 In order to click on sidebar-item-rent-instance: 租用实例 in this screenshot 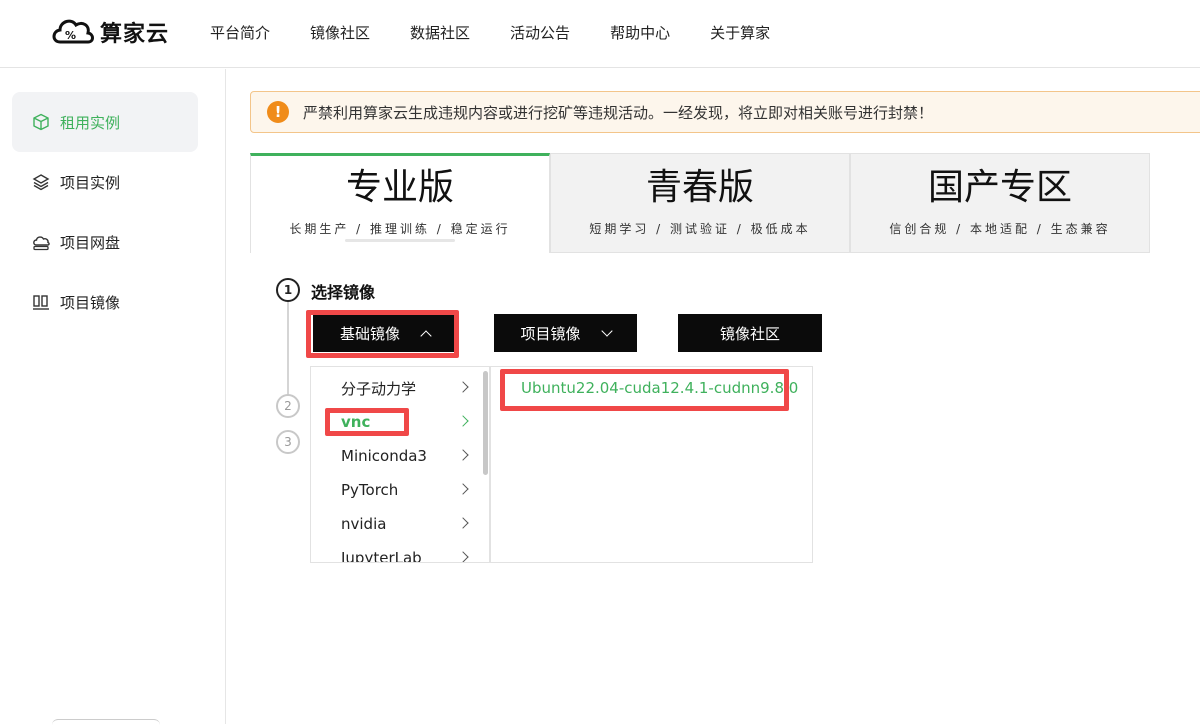, I will do `click(105, 122)`.